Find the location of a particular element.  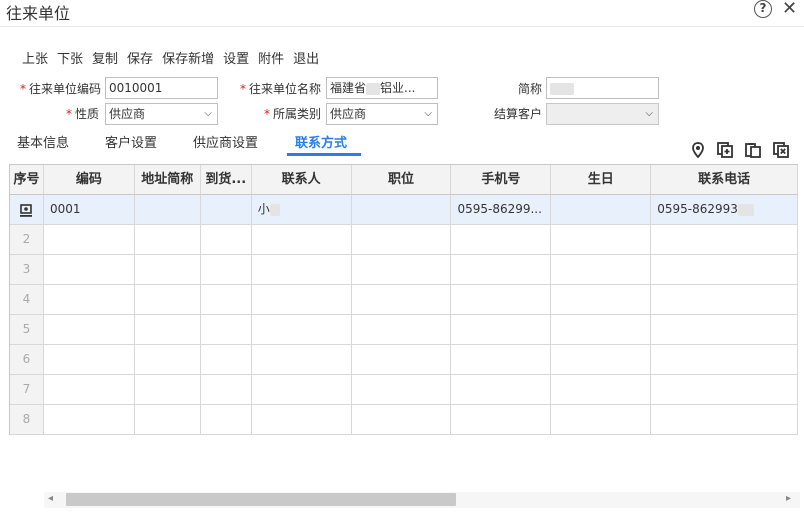

horizontal-scrollbar: ◂ ▸ is located at coordinates (422, 500).